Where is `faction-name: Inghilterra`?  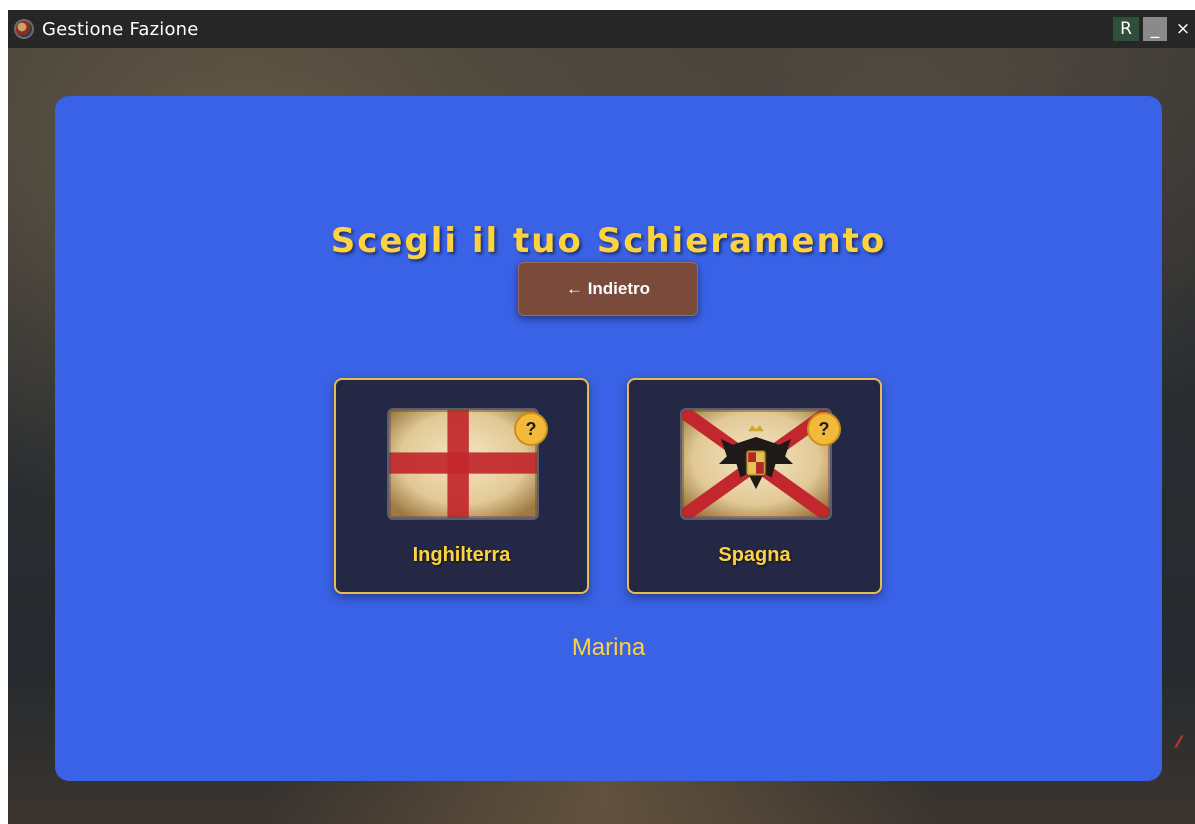 faction-name: Inghilterra is located at coordinates (461, 555).